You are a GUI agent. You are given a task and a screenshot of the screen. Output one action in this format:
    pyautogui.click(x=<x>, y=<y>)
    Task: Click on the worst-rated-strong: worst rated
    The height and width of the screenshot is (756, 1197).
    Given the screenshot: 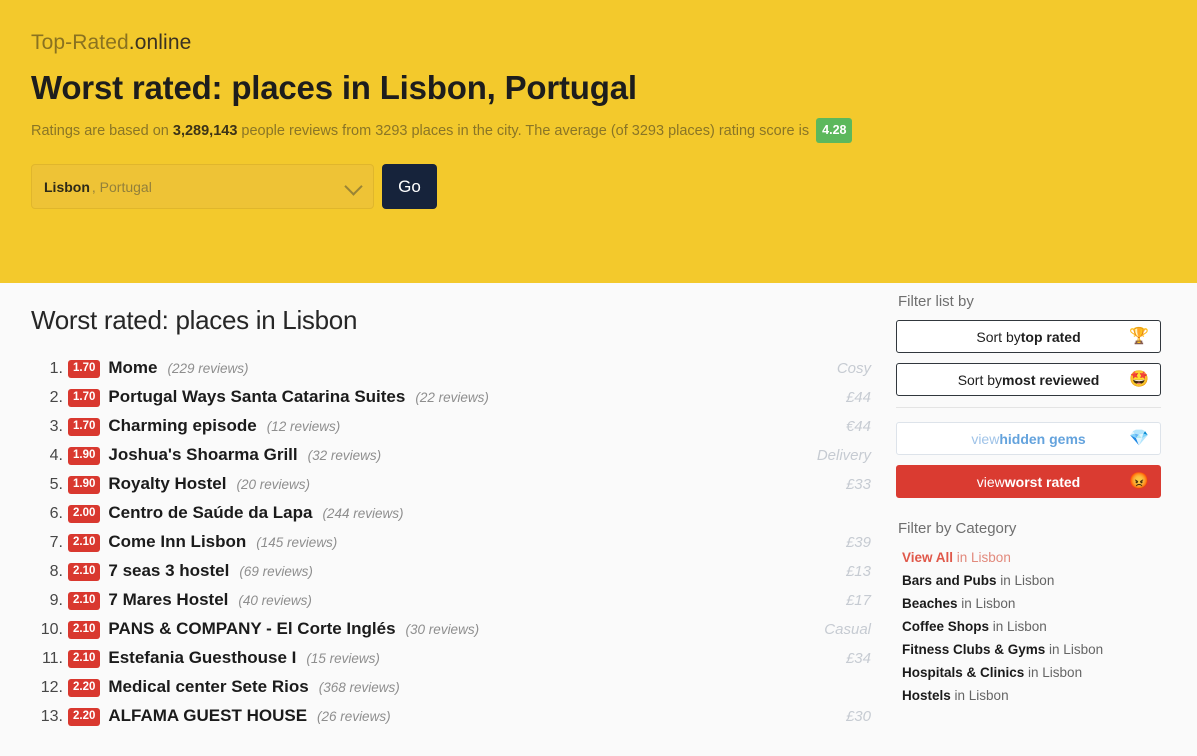 What is the action you would take?
    pyautogui.click(x=1042, y=481)
    